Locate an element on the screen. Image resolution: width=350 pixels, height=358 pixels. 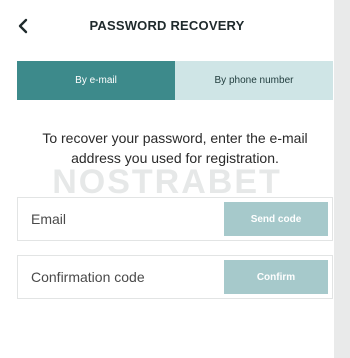
send-code-button: Send code is located at coordinates (276, 219).